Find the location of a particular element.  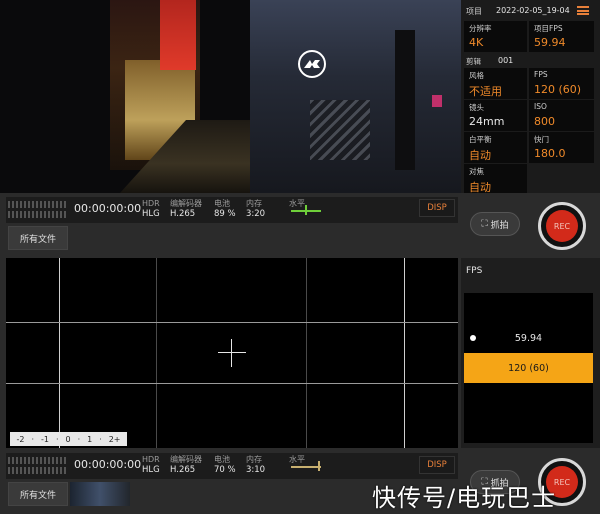

setting-resolution: 分辨率 4K is located at coordinates (495, 36).